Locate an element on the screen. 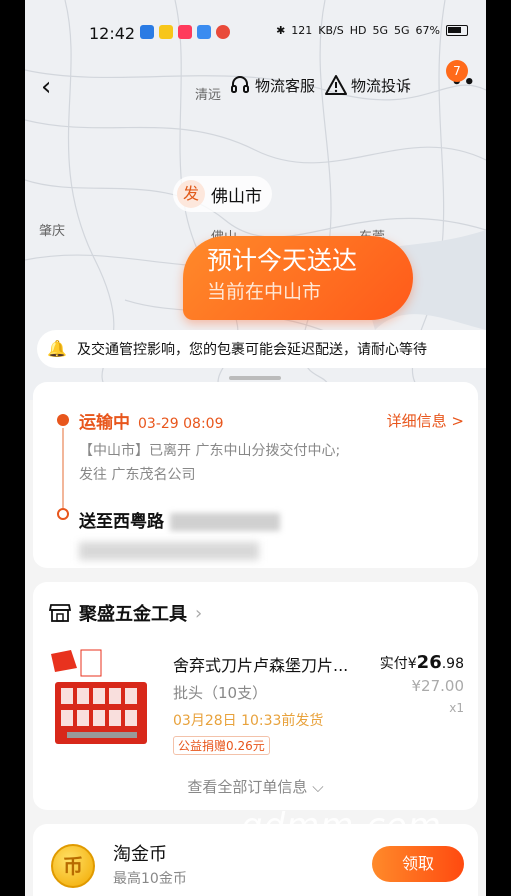 The height and width of the screenshot is (896, 511). product-photo is located at coordinates (101, 700).